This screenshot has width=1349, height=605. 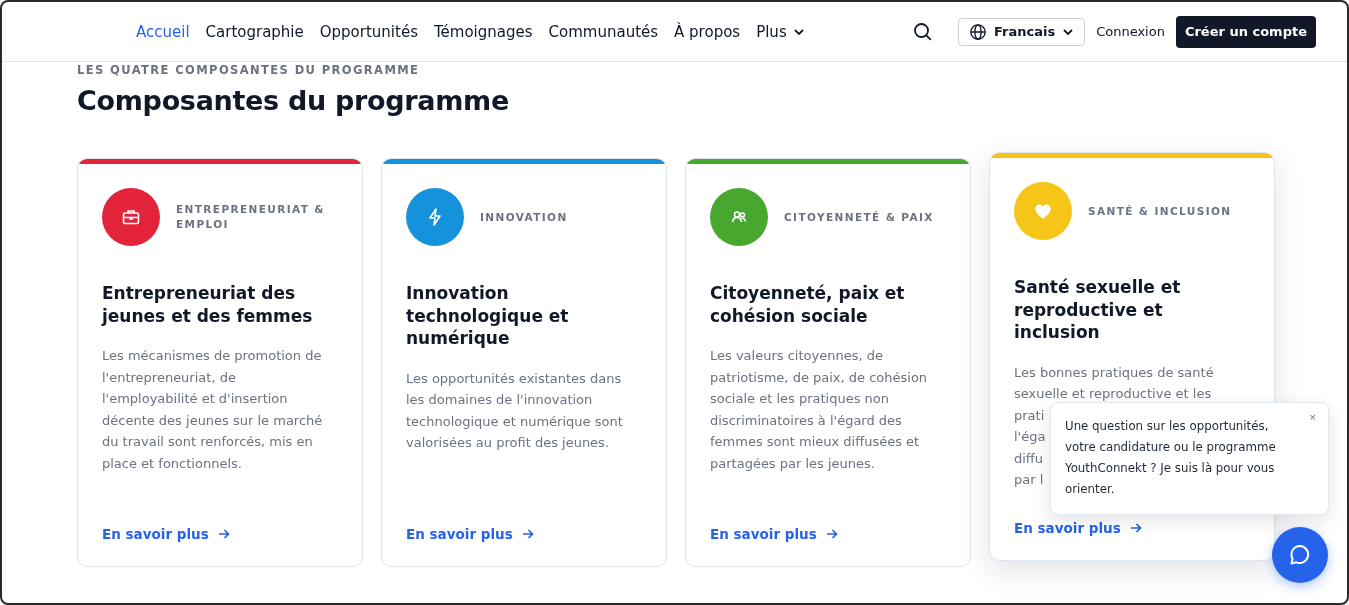 What do you see at coordinates (1030, 437) in the screenshot?
I see `description-line: l'éga` at bounding box center [1030, 437].